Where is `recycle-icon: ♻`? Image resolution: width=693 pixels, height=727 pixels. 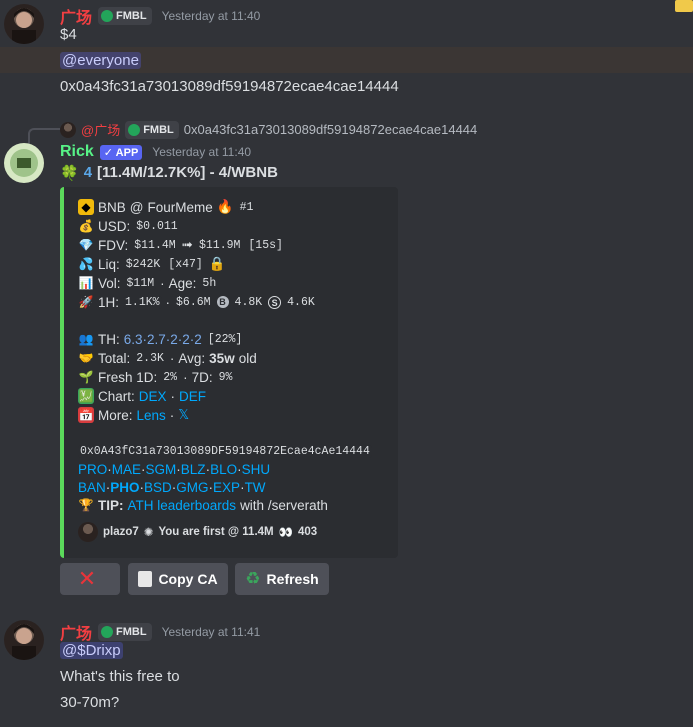
recycle-icon: ♻ is located at coordinates (253, 578).